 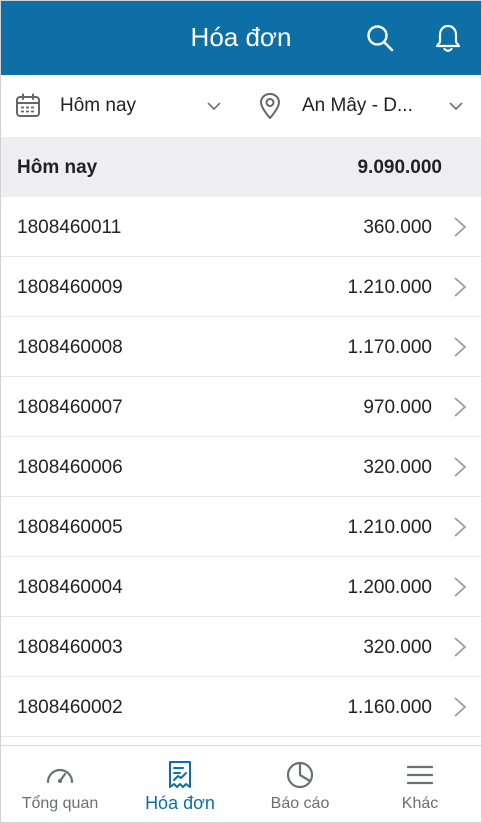 I want to click on date-filter-dropdown: Hôm nay, so click(x=119, y=106).